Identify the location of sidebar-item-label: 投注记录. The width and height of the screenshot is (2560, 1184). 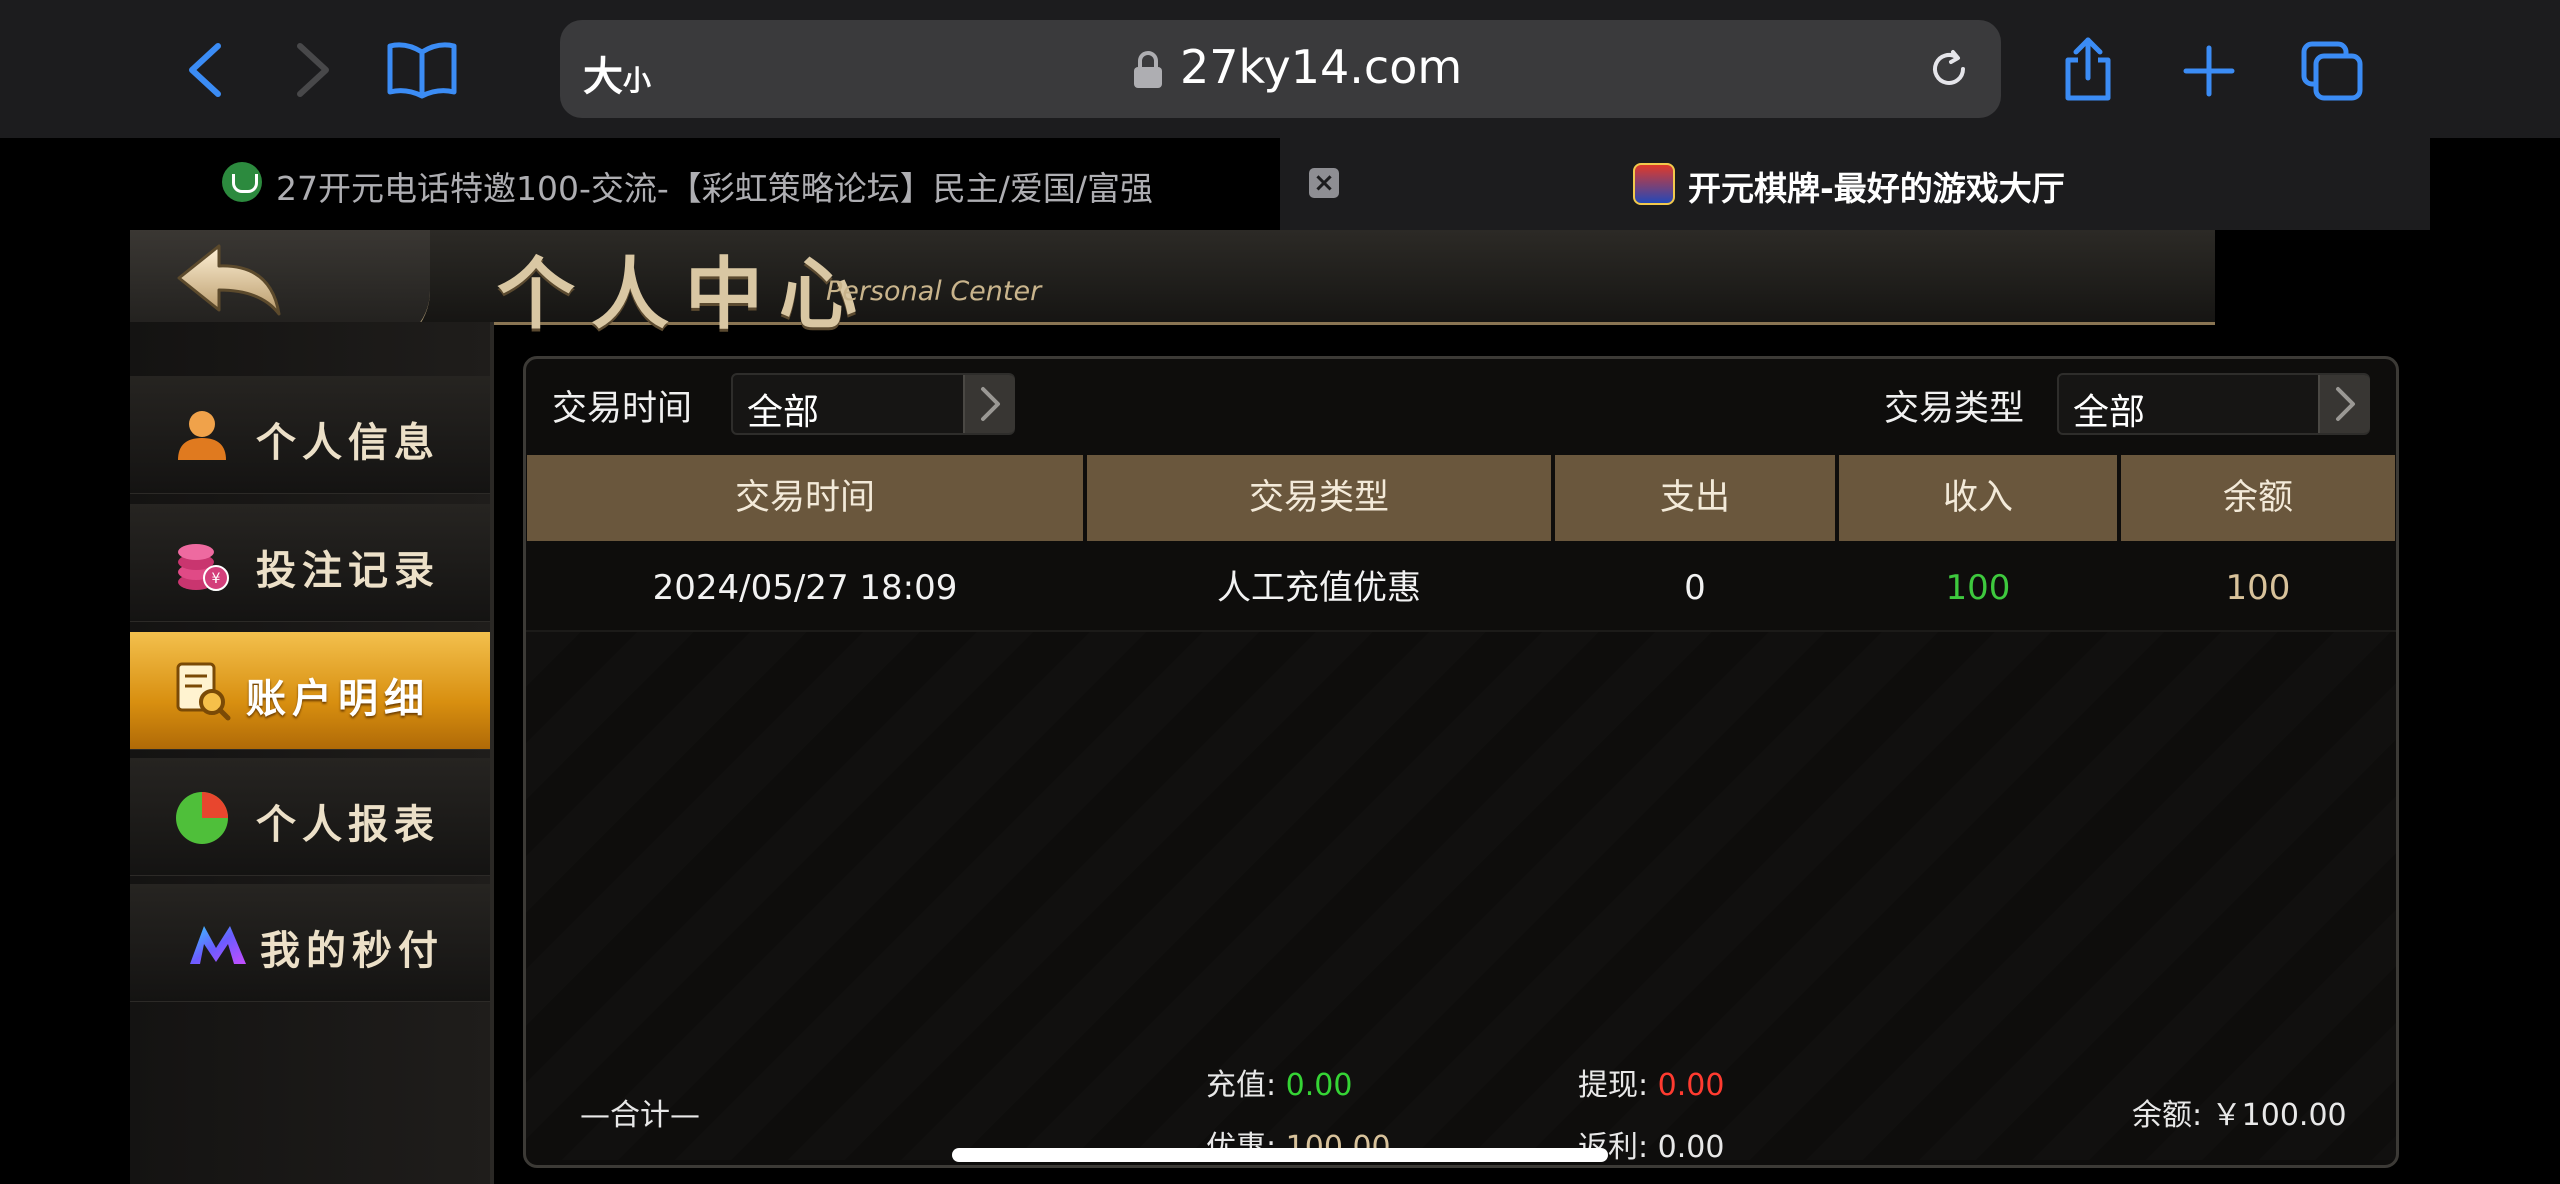
(348, 571).